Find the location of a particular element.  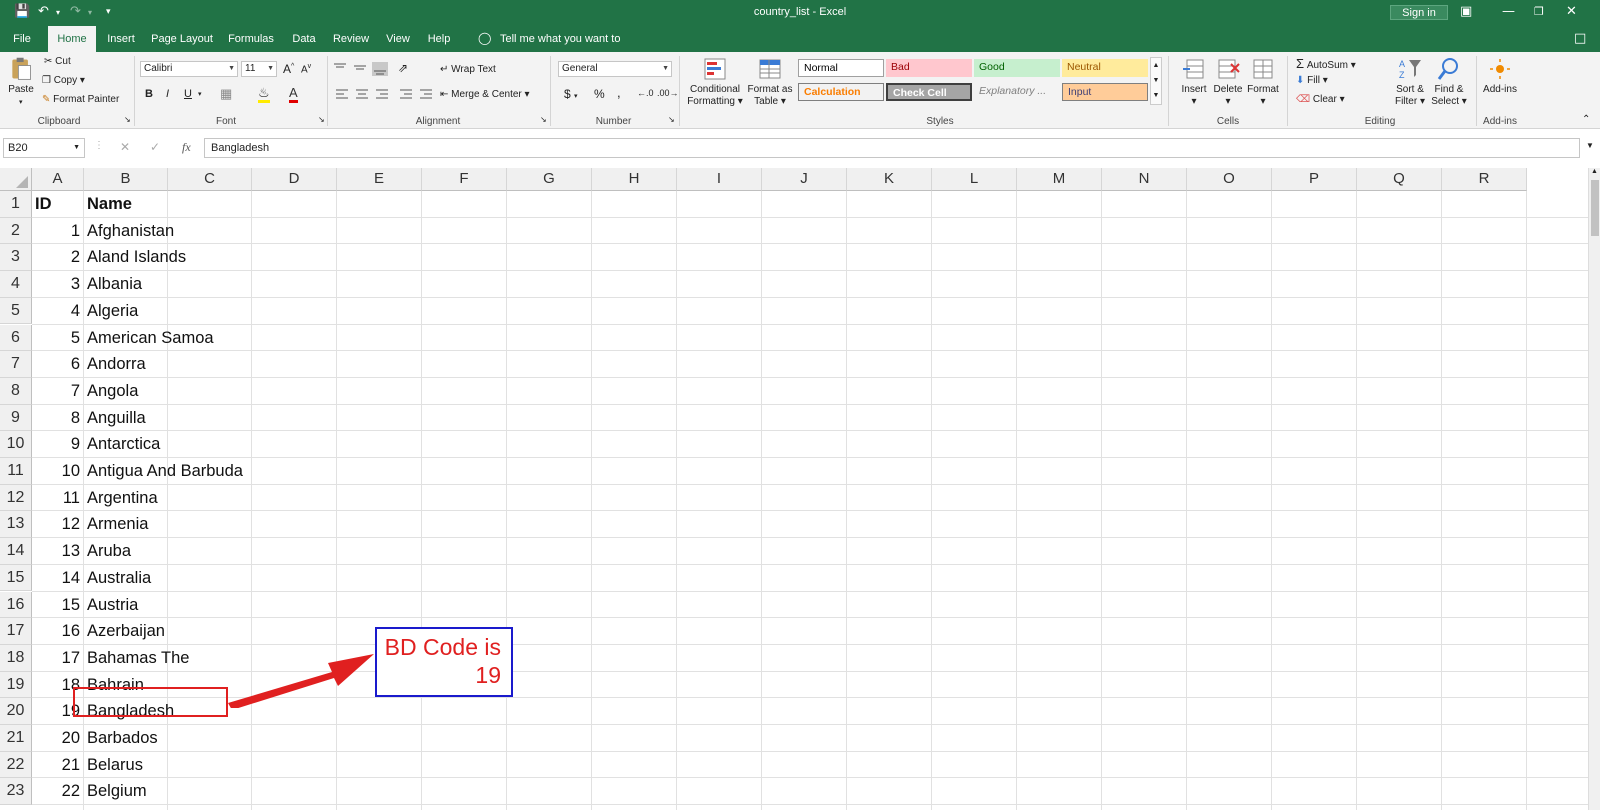

orientation-icon: ⇗ is located at coordinates (403, 68).